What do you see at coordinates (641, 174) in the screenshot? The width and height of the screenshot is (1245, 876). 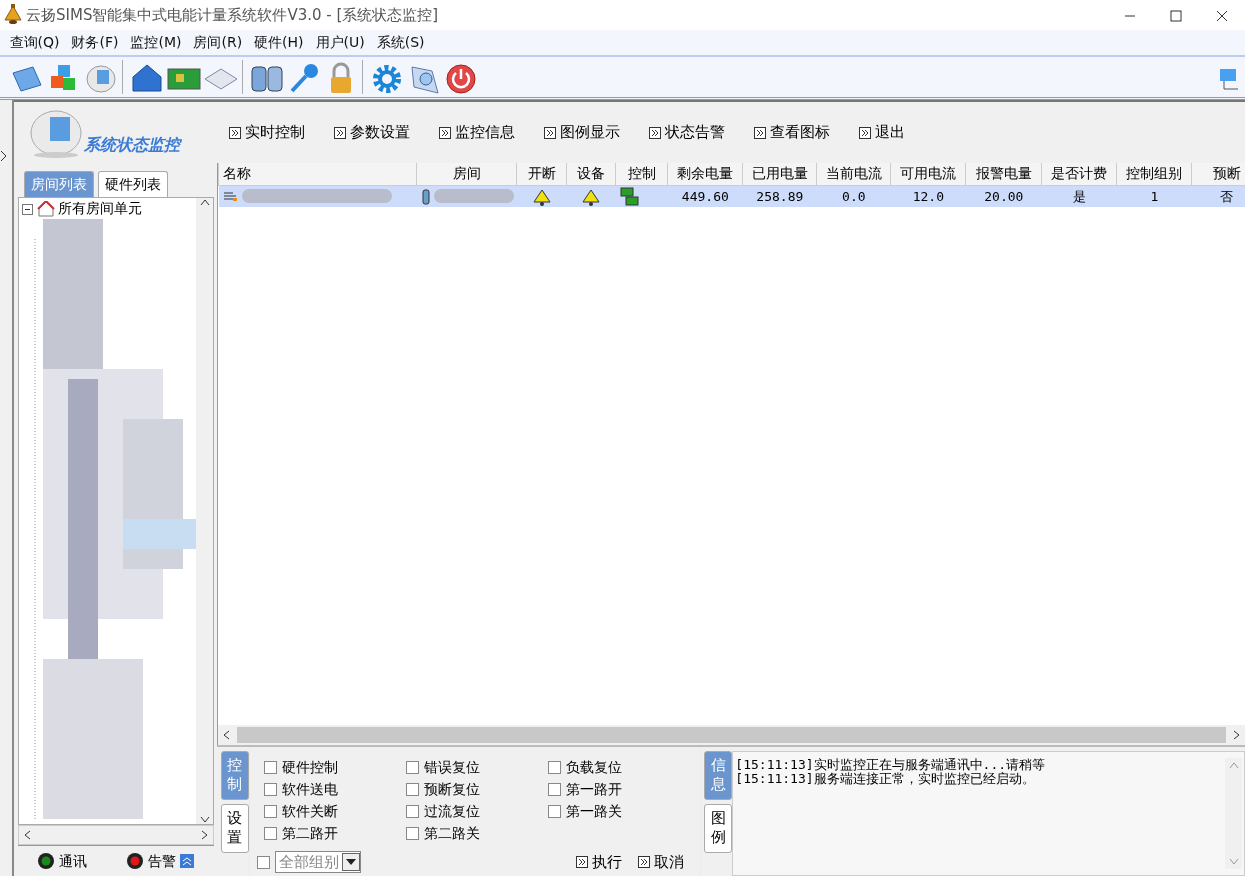 I see `column-header: 控制` at bounding box center [641, 174].